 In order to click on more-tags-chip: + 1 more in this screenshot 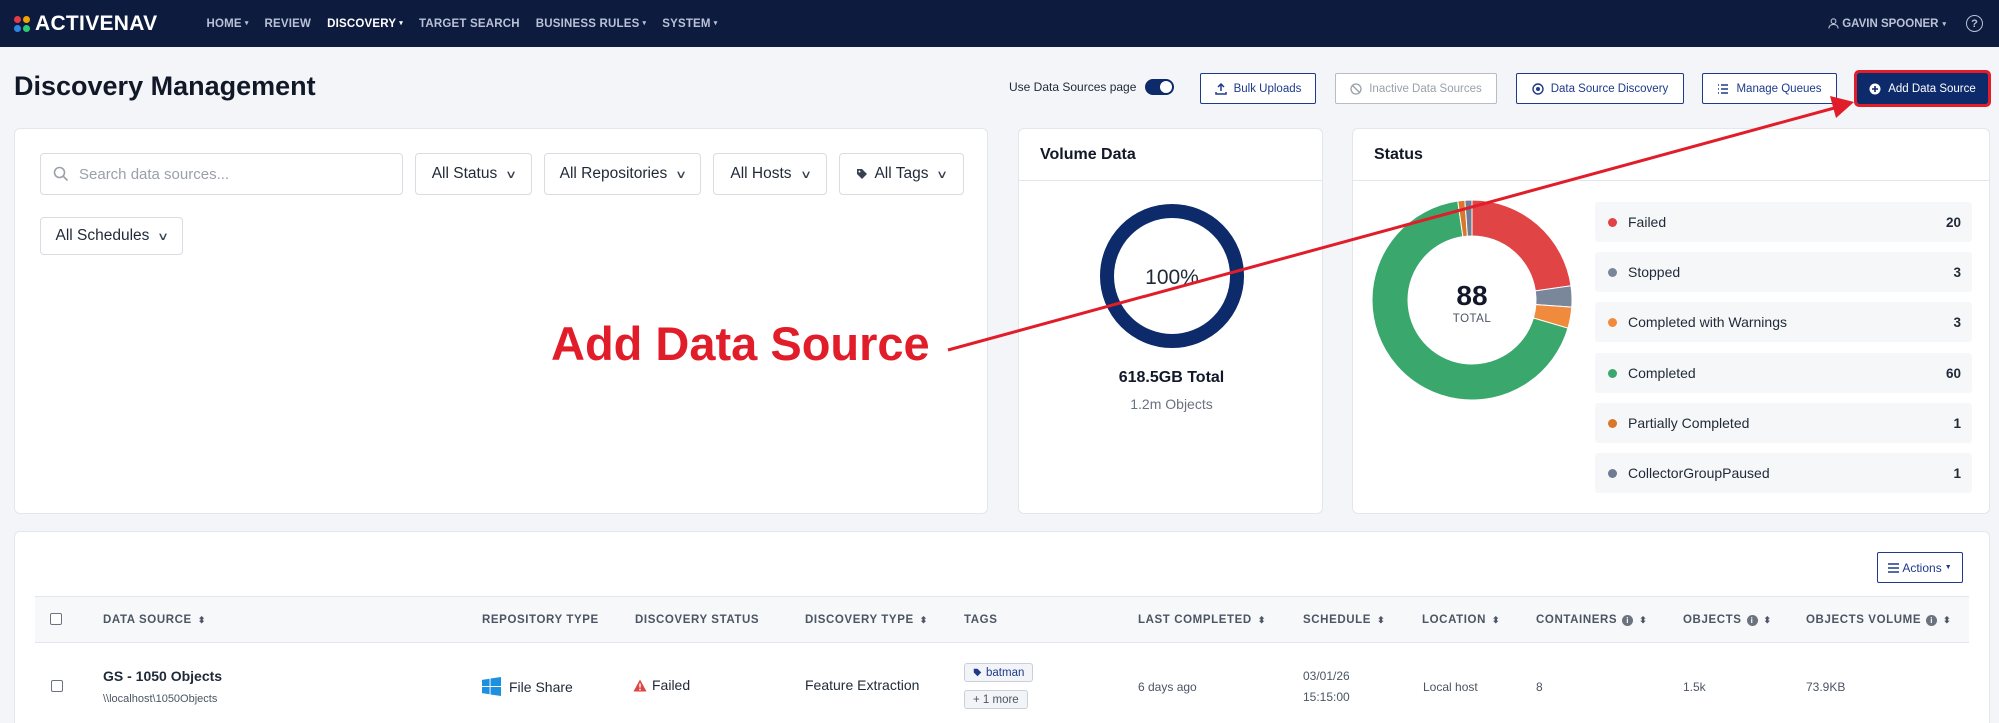, I will do `click(996, 699)`.